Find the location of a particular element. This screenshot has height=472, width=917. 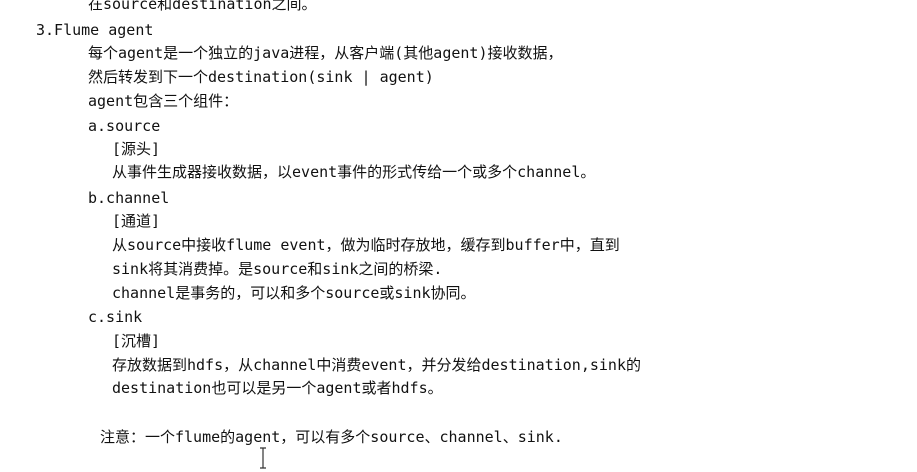

text-line: agent包含三个组件： is located at coordinates (163, 101).